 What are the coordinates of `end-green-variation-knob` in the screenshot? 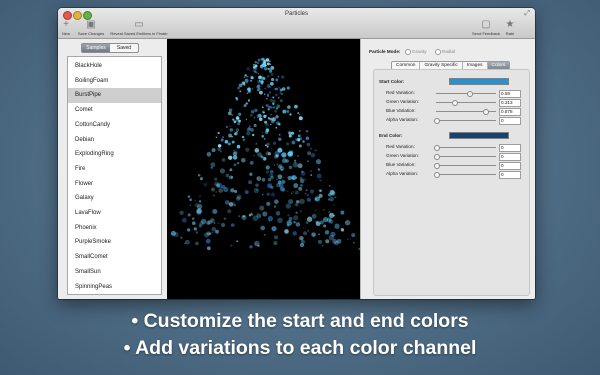 It's located at (437, 157).